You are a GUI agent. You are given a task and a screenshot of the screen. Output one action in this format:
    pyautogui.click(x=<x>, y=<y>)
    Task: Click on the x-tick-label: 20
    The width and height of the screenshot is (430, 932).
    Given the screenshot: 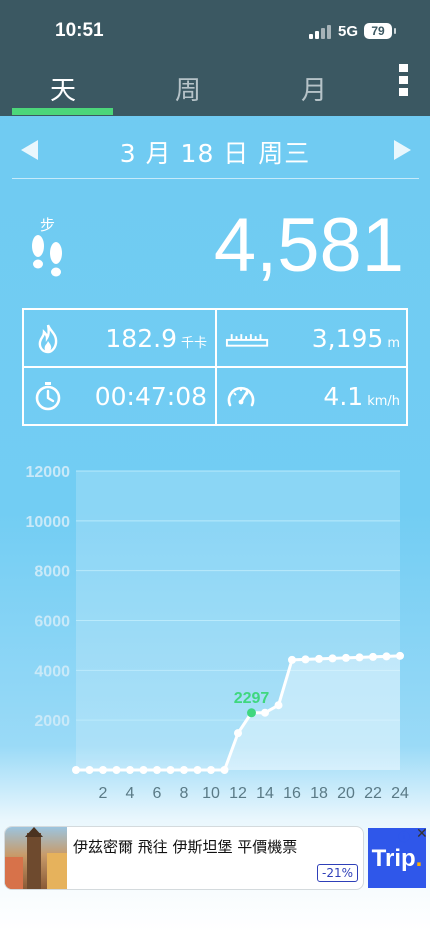 What is the action you would take?
    pyautogui.click(x=346, y=793)
    